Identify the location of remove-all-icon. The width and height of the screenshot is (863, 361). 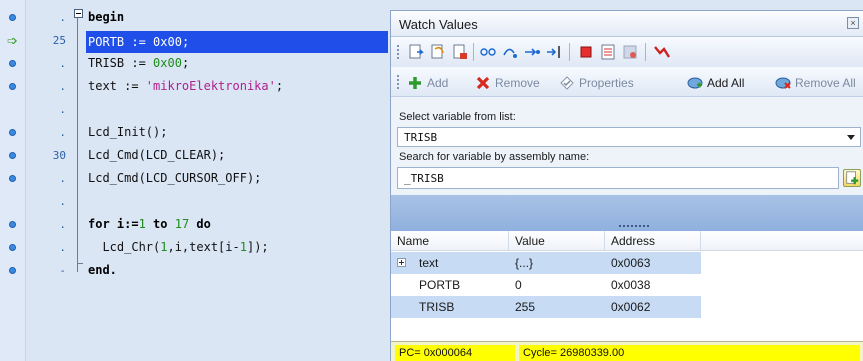
(783, 83).